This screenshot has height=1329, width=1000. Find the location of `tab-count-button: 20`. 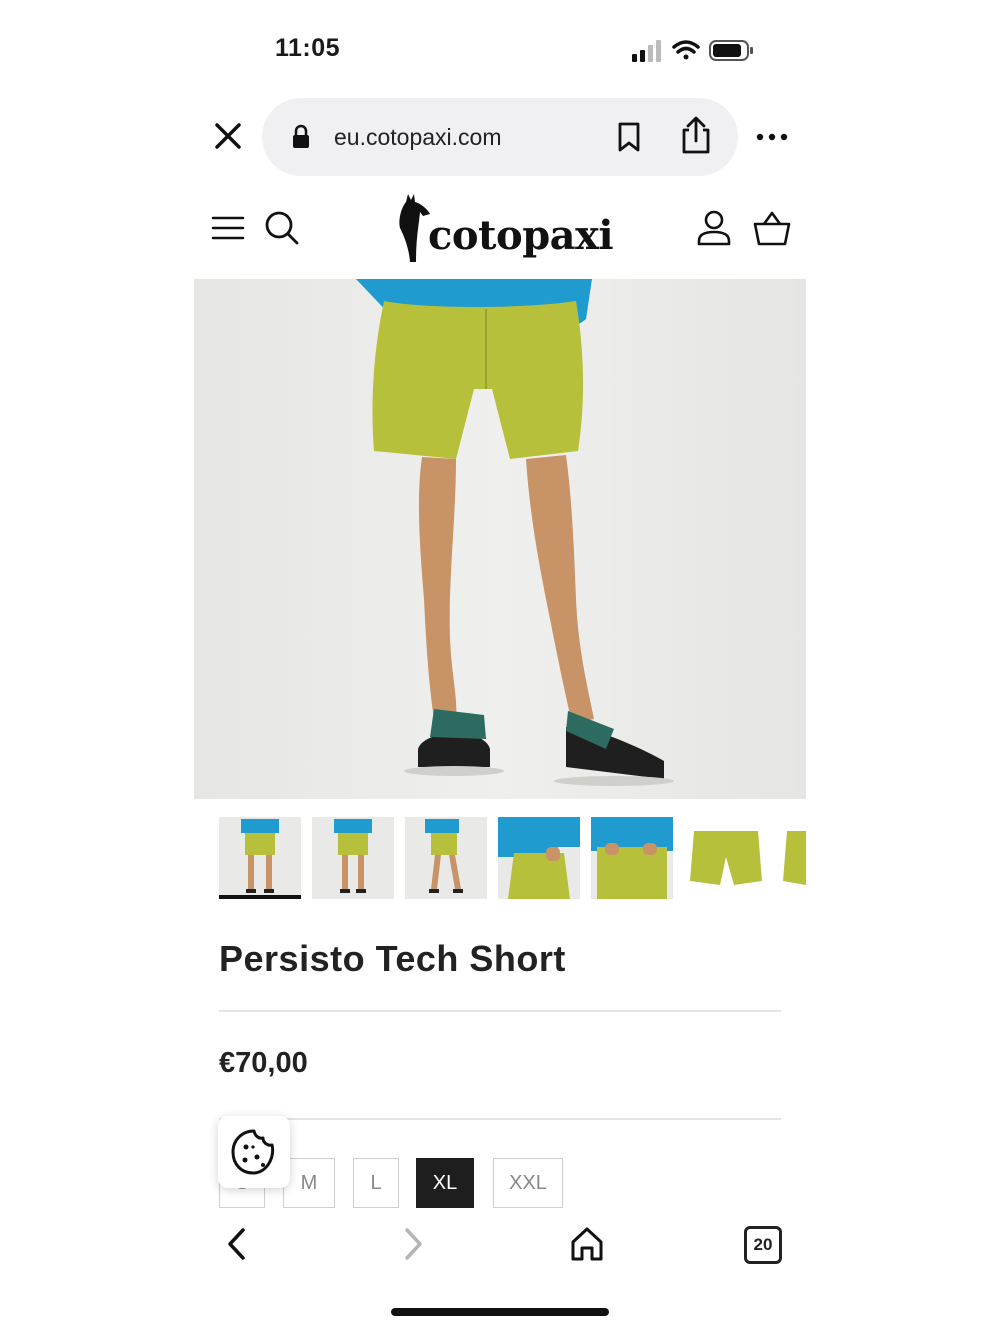

tab-count-button: 20 is located at coordinates (763, 1245).